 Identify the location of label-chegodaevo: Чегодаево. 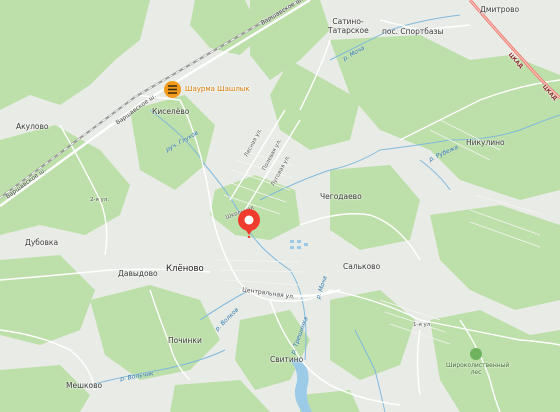
(341, 196).